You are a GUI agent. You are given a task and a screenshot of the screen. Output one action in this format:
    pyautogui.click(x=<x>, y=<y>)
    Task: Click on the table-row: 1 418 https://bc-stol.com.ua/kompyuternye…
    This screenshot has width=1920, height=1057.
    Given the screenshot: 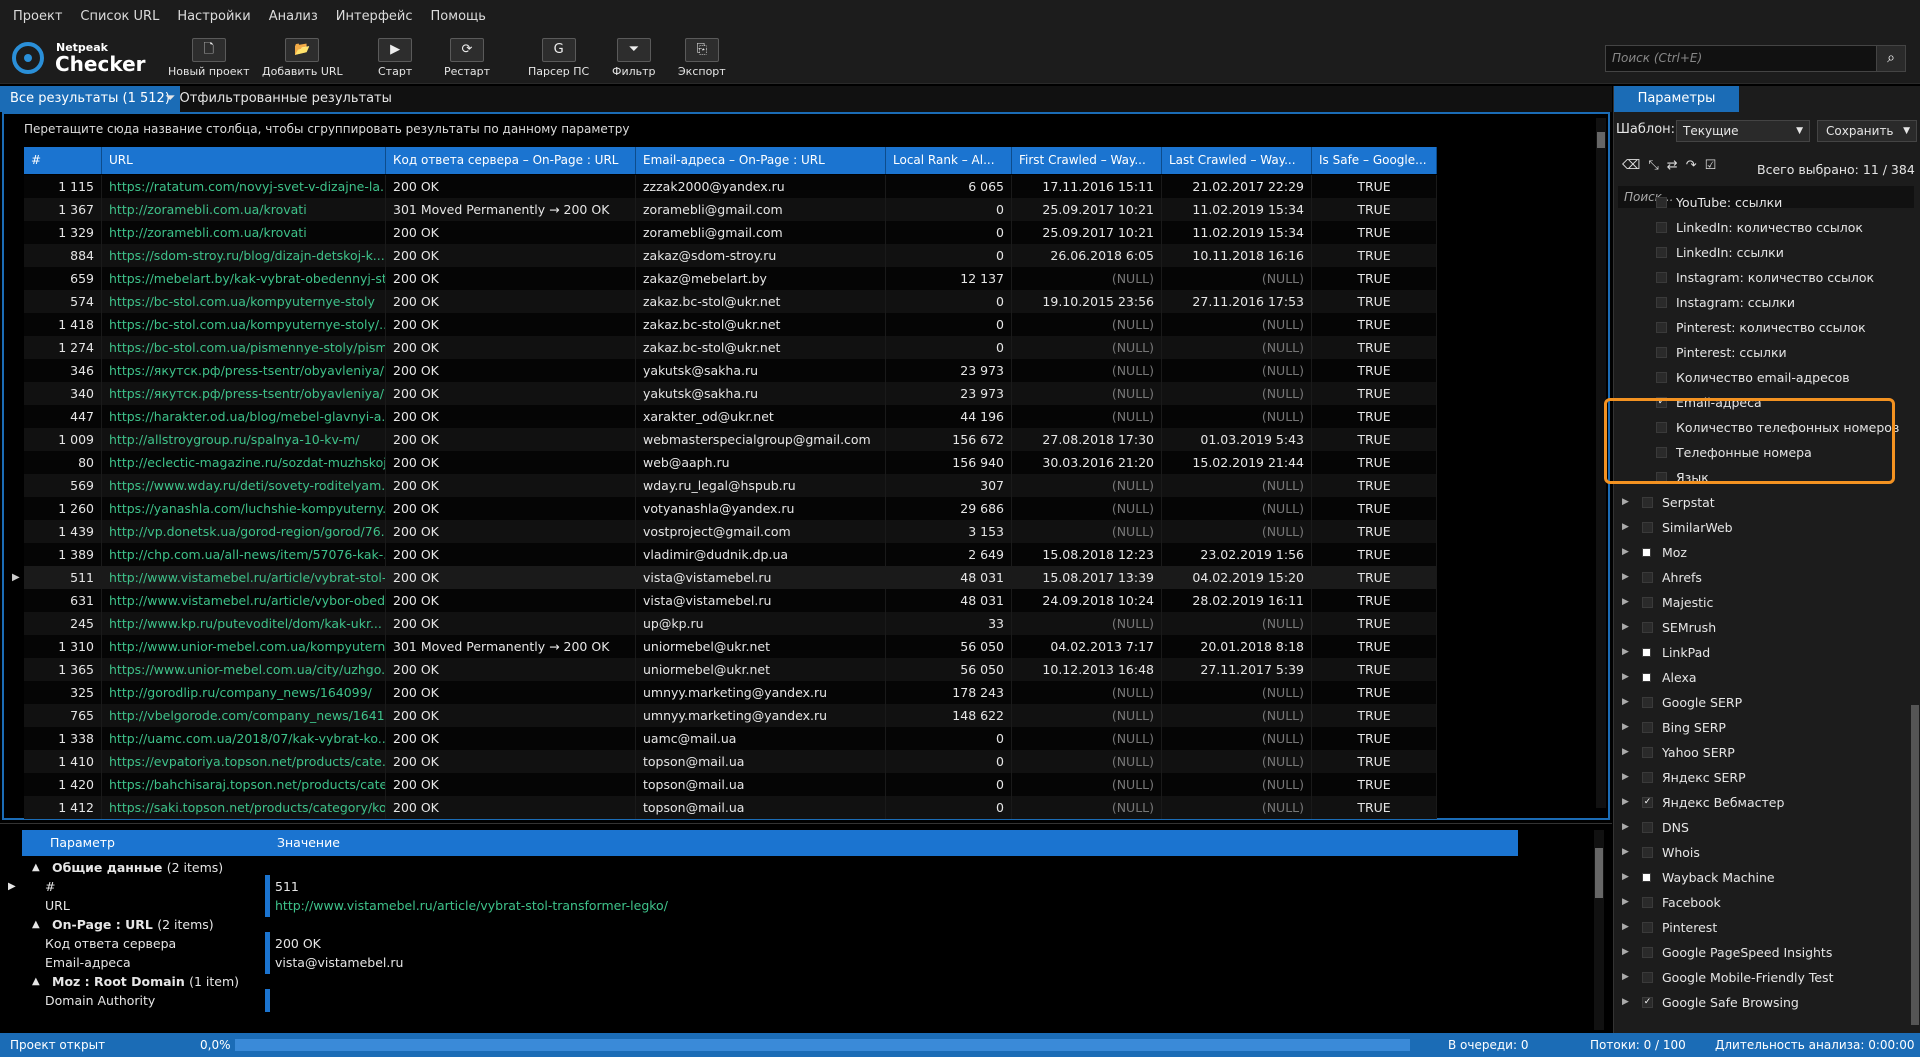 What is the action you would take?
    pyautogui.click(x=730, y=324)
    